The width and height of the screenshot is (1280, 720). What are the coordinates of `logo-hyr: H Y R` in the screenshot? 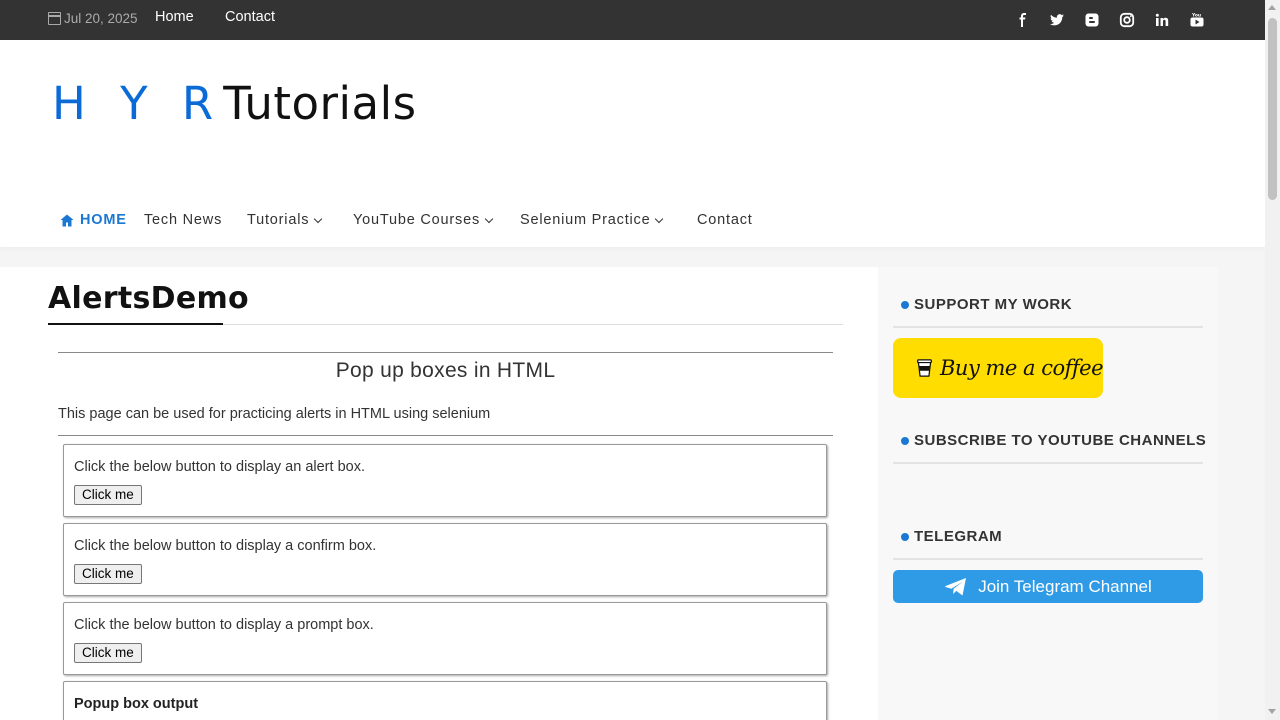 It's located at (138, 103).